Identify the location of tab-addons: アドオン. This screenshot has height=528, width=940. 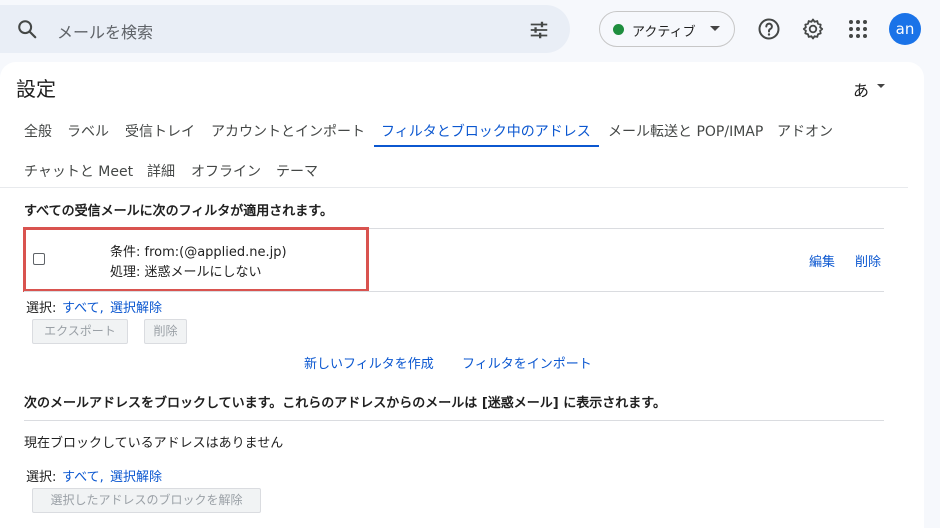
(805, 131).